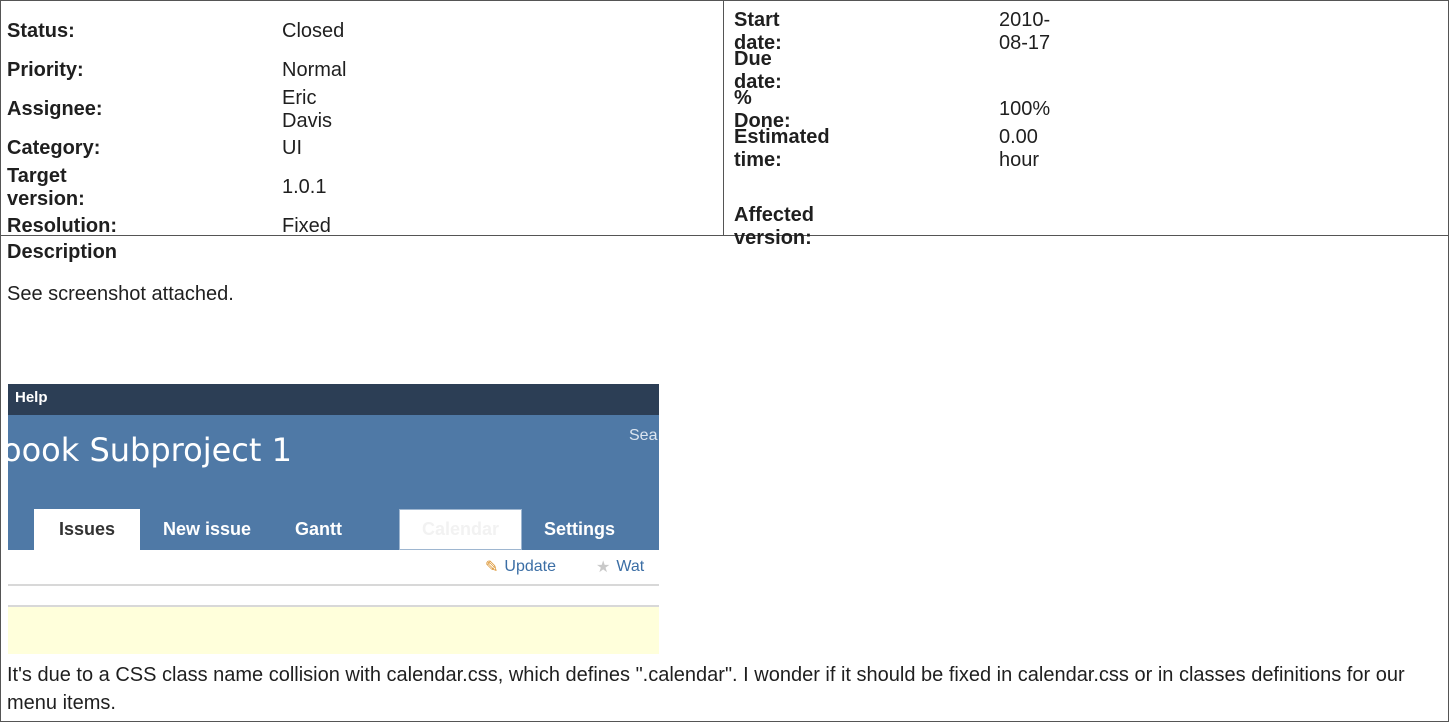 The image size is (1449, 722). I want to click on pencil-icon: ✎, so click(492, 567).